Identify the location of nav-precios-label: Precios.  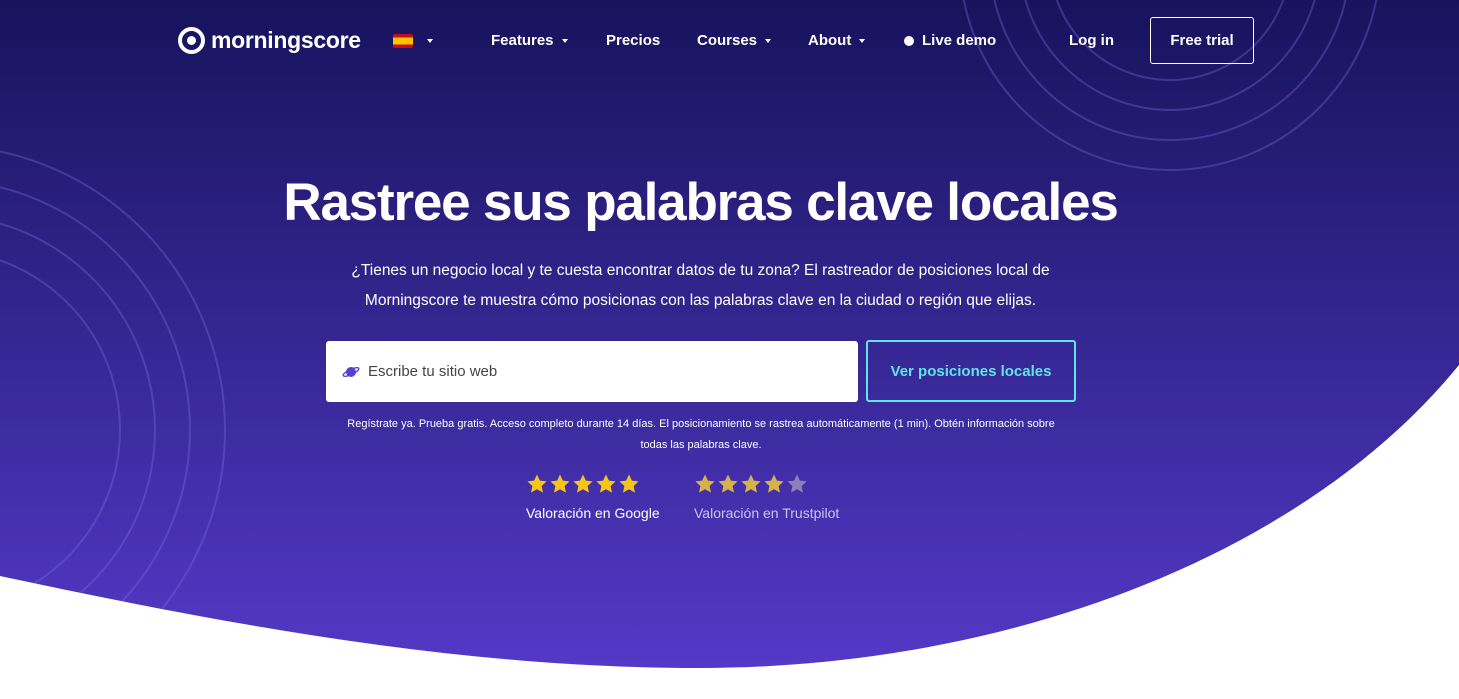
(633, 40).